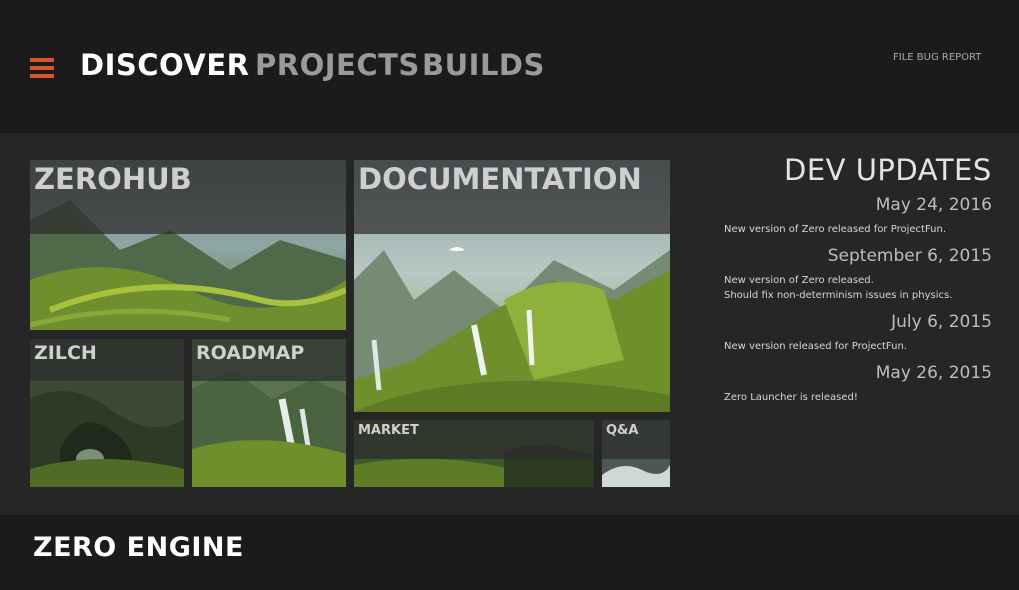 This screenshot has height=590, width=1019. I want to click on product-title: ZERO ENGINE, so click(138, 547).